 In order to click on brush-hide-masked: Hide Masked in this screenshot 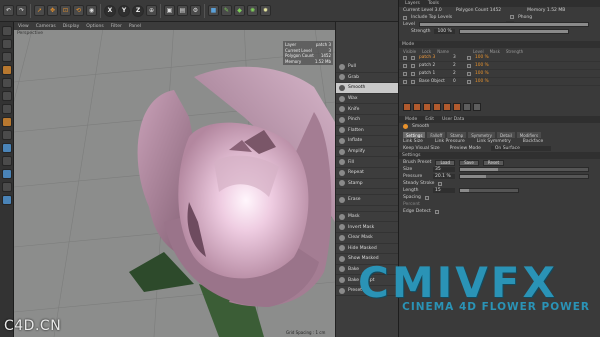, I will do `click(367, 249)`.